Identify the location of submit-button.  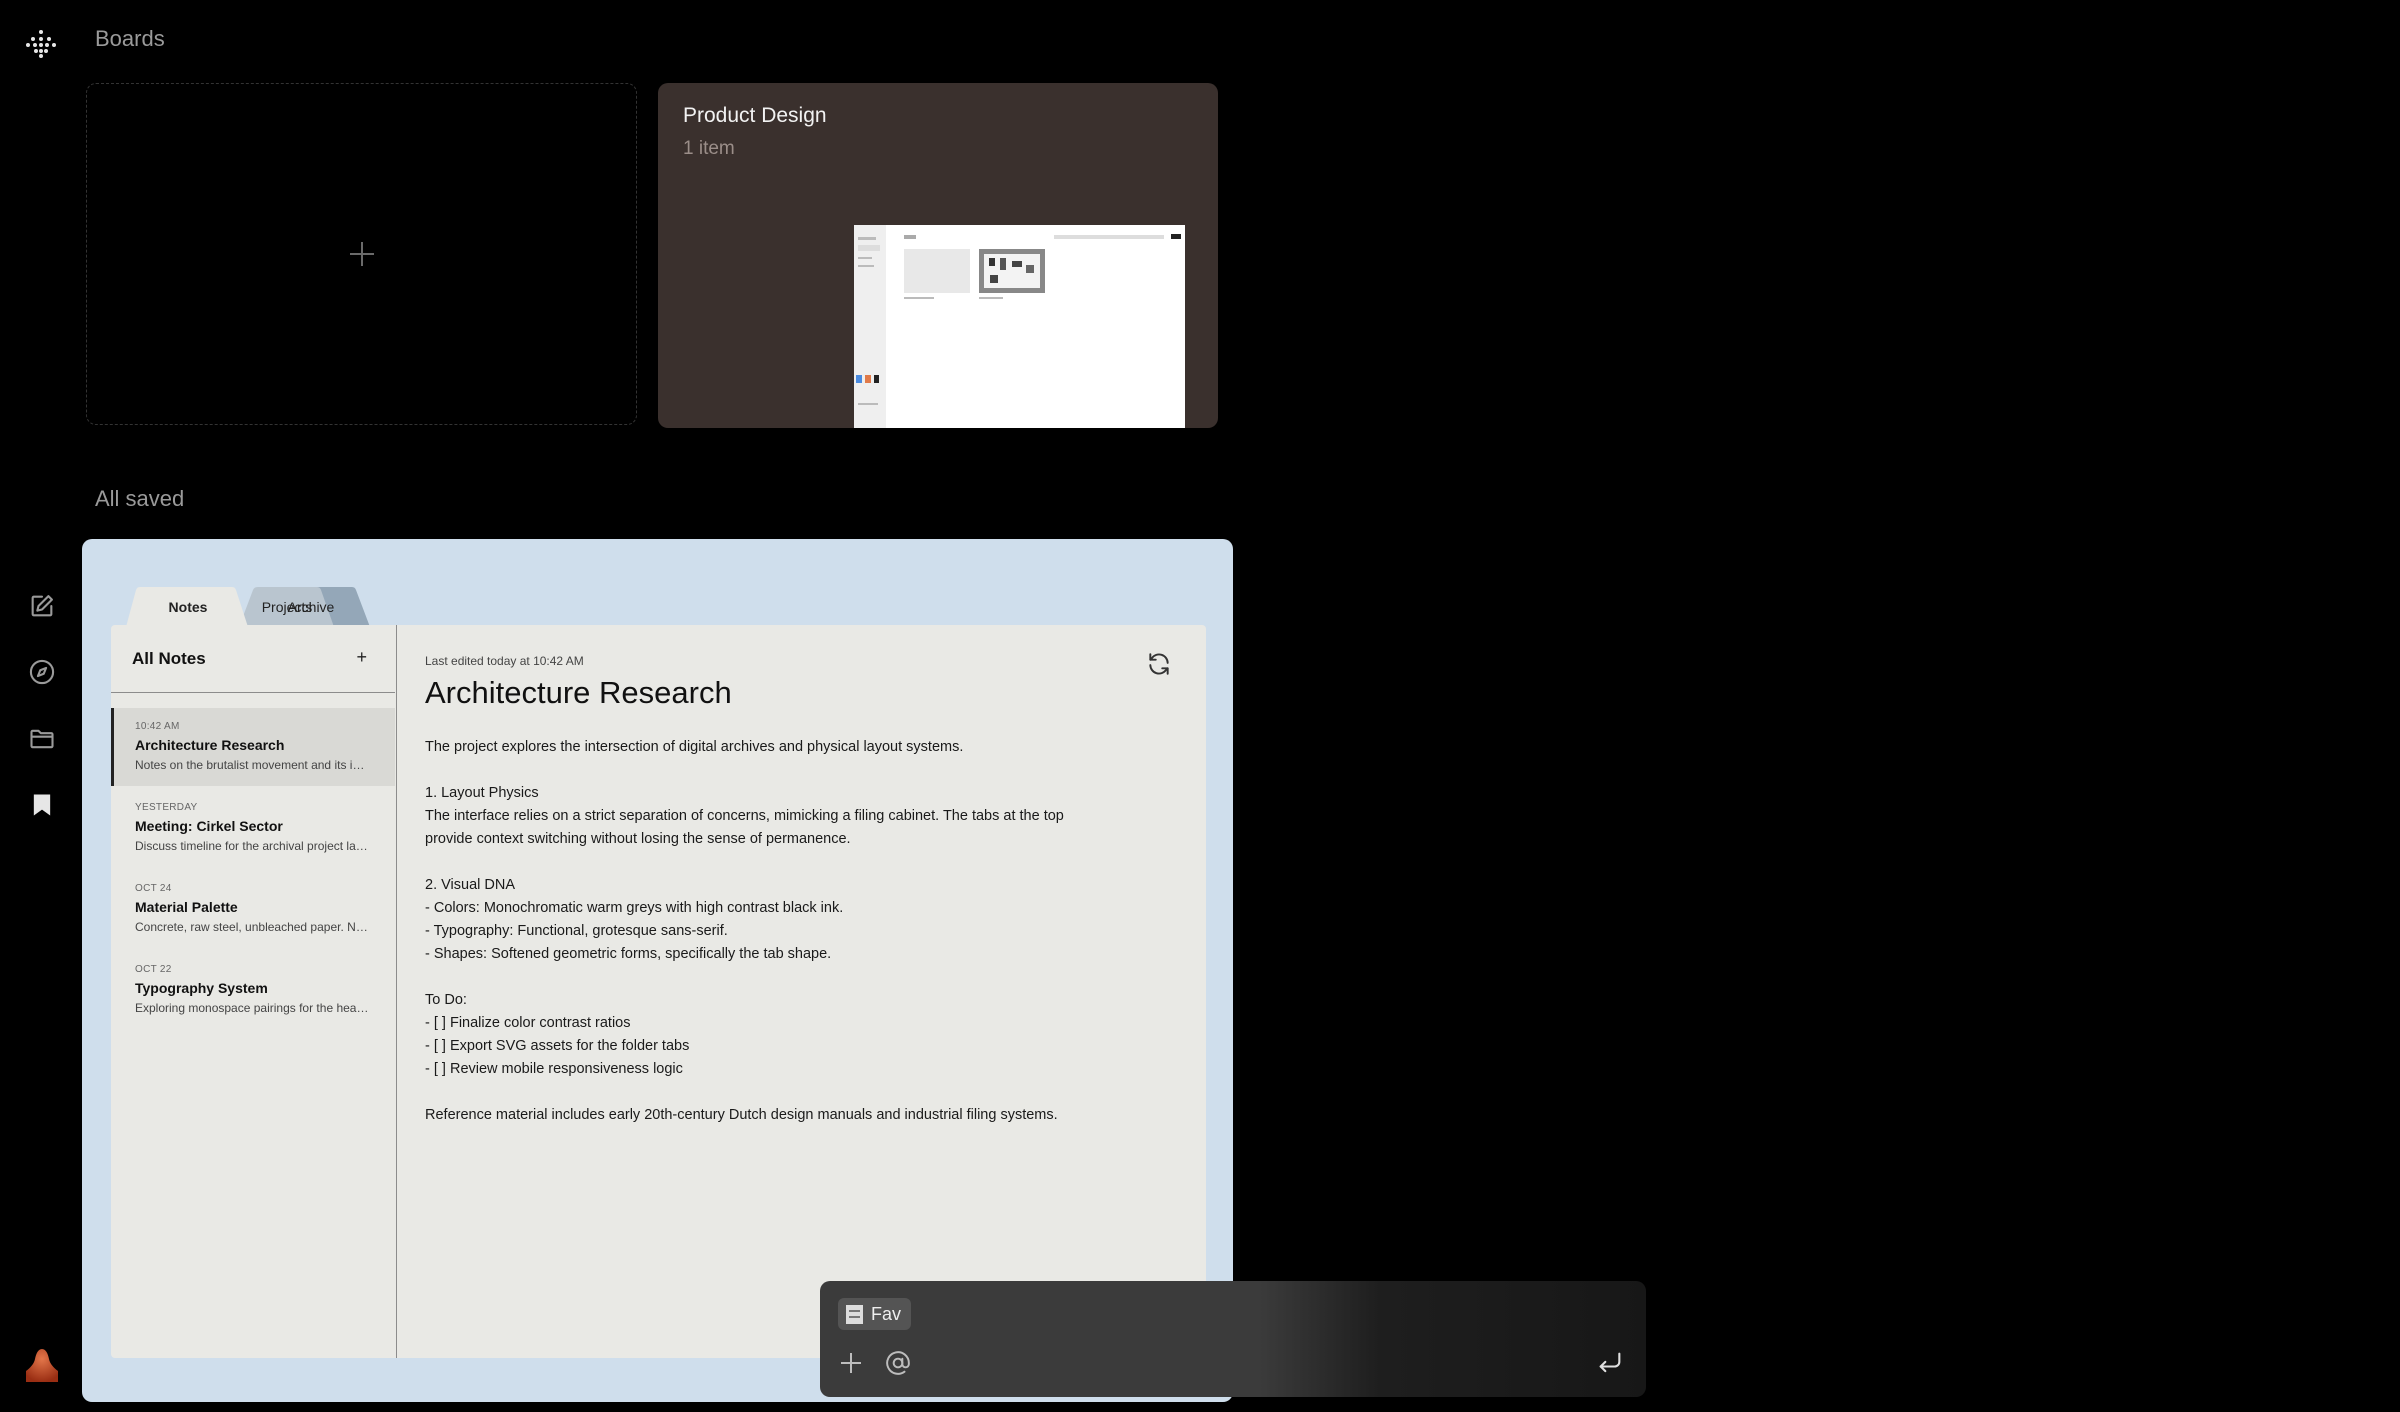
(1610, 1363).